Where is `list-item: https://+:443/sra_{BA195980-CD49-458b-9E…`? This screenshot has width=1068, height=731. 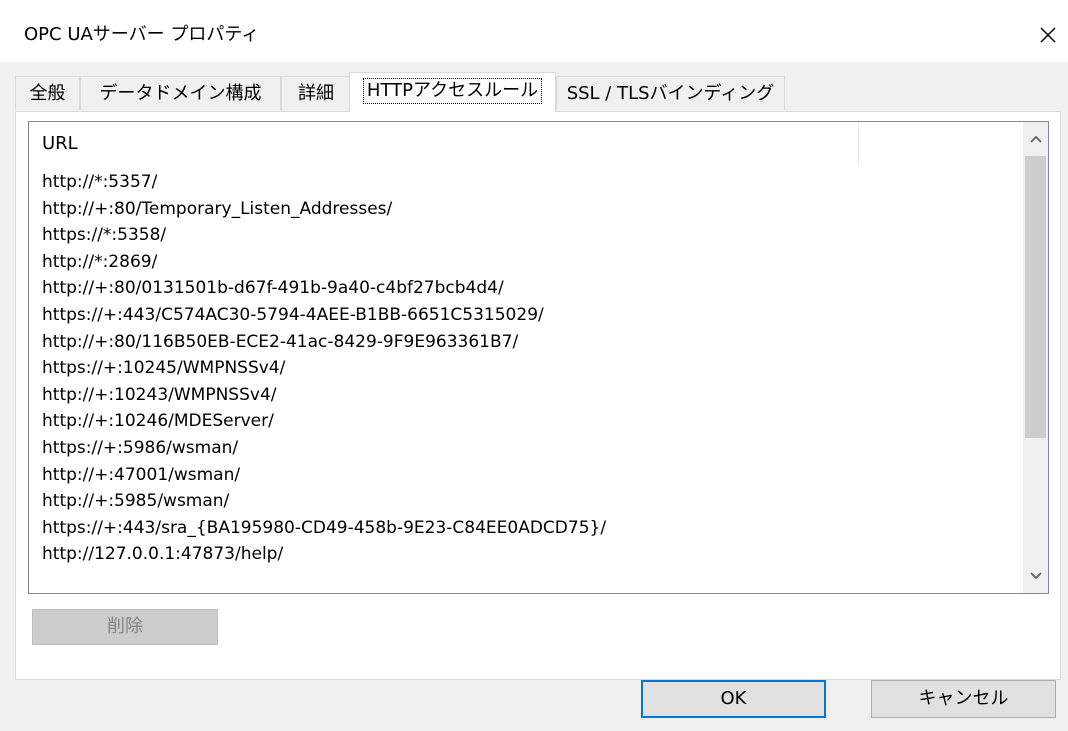
list-item: https://+:443/sra_{BA195980-CD49-458b-9E… is located at coordinates (526, 528).